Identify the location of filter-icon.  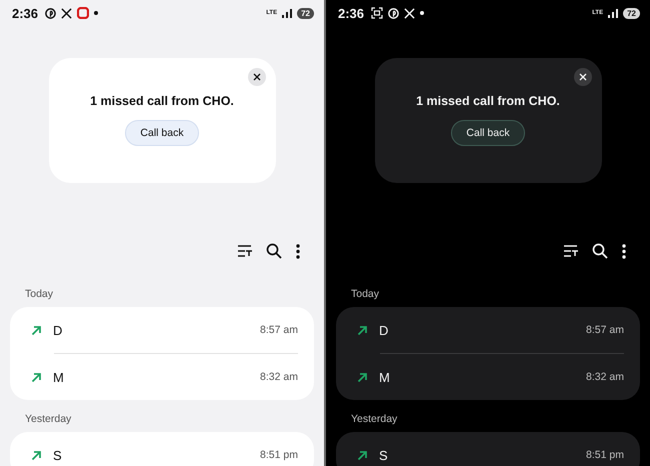
(245, 251).